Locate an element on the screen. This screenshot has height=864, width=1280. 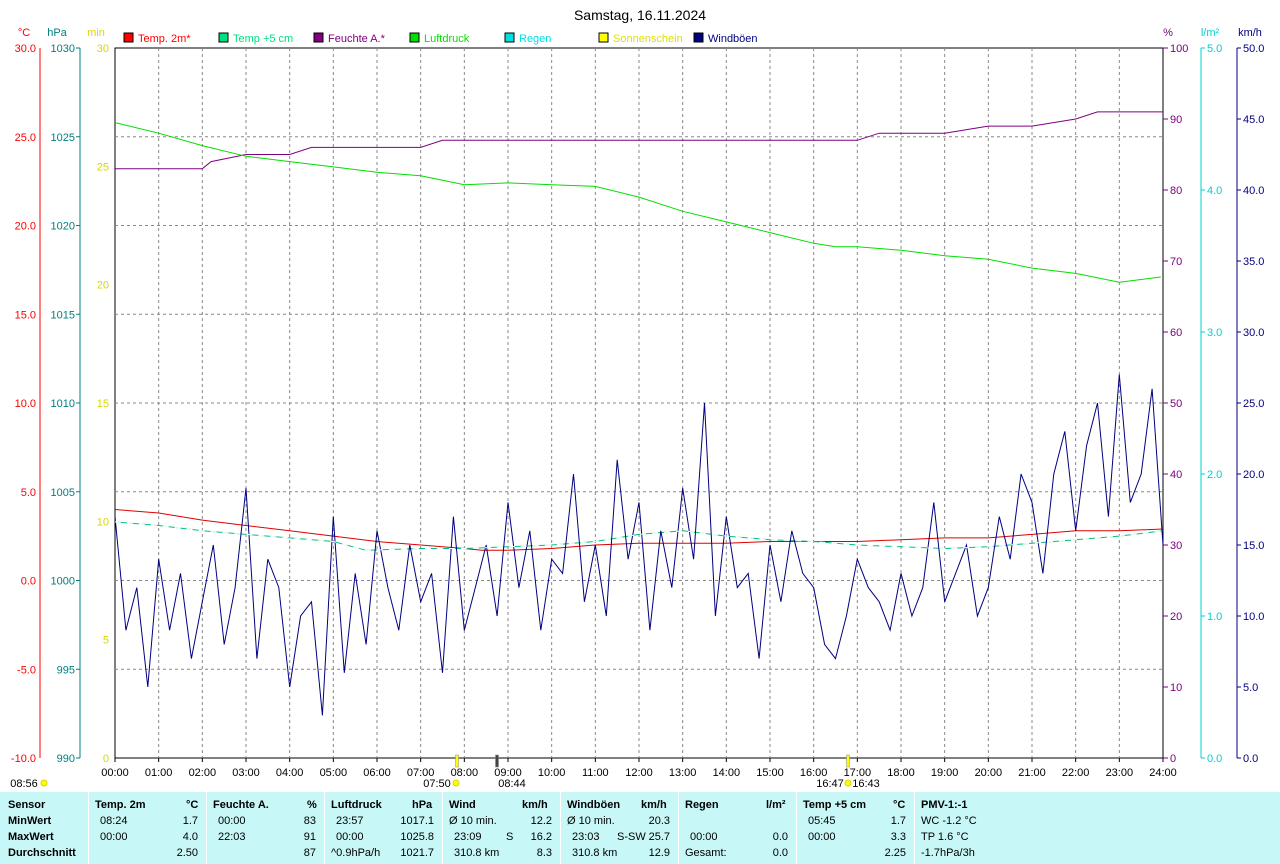
sunshine-tick-label: 0 is located at coordinates (106, 759).